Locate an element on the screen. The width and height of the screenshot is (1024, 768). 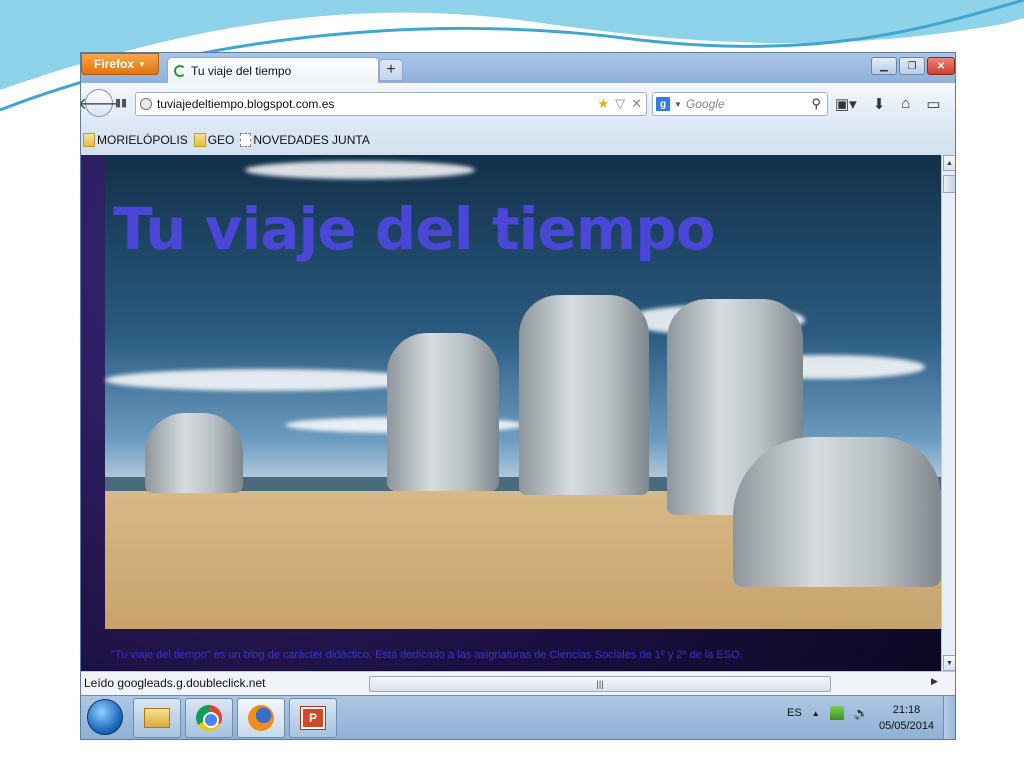
clock-time: 21:18 is located at coordinates (906, 710).